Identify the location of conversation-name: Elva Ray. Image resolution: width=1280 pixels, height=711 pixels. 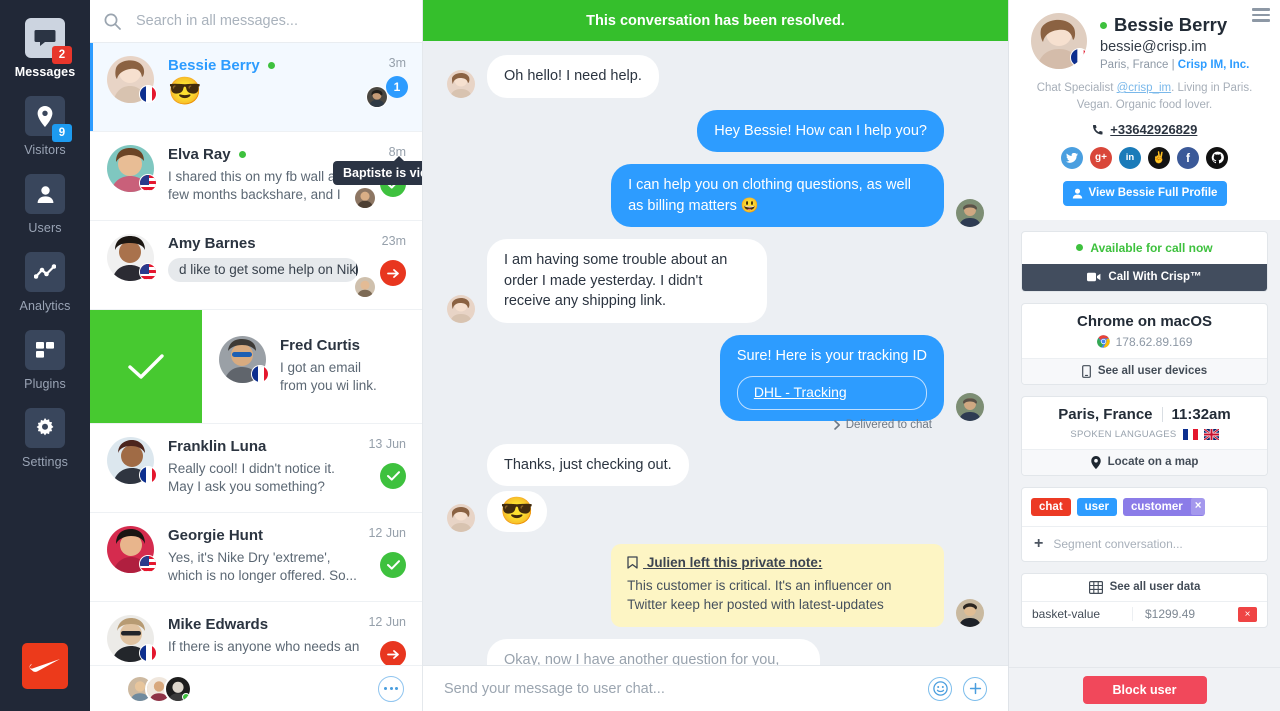
(199, 154).